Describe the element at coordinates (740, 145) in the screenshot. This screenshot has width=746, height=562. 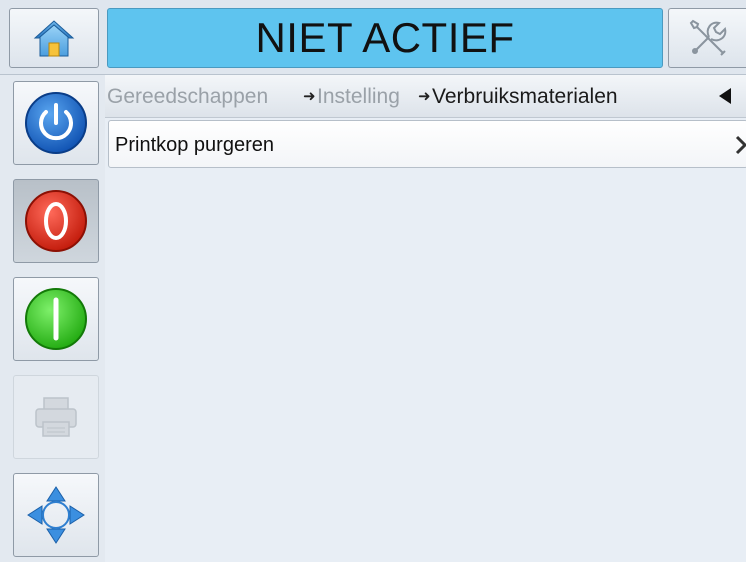
I see `chevron-right-icon` at that location.